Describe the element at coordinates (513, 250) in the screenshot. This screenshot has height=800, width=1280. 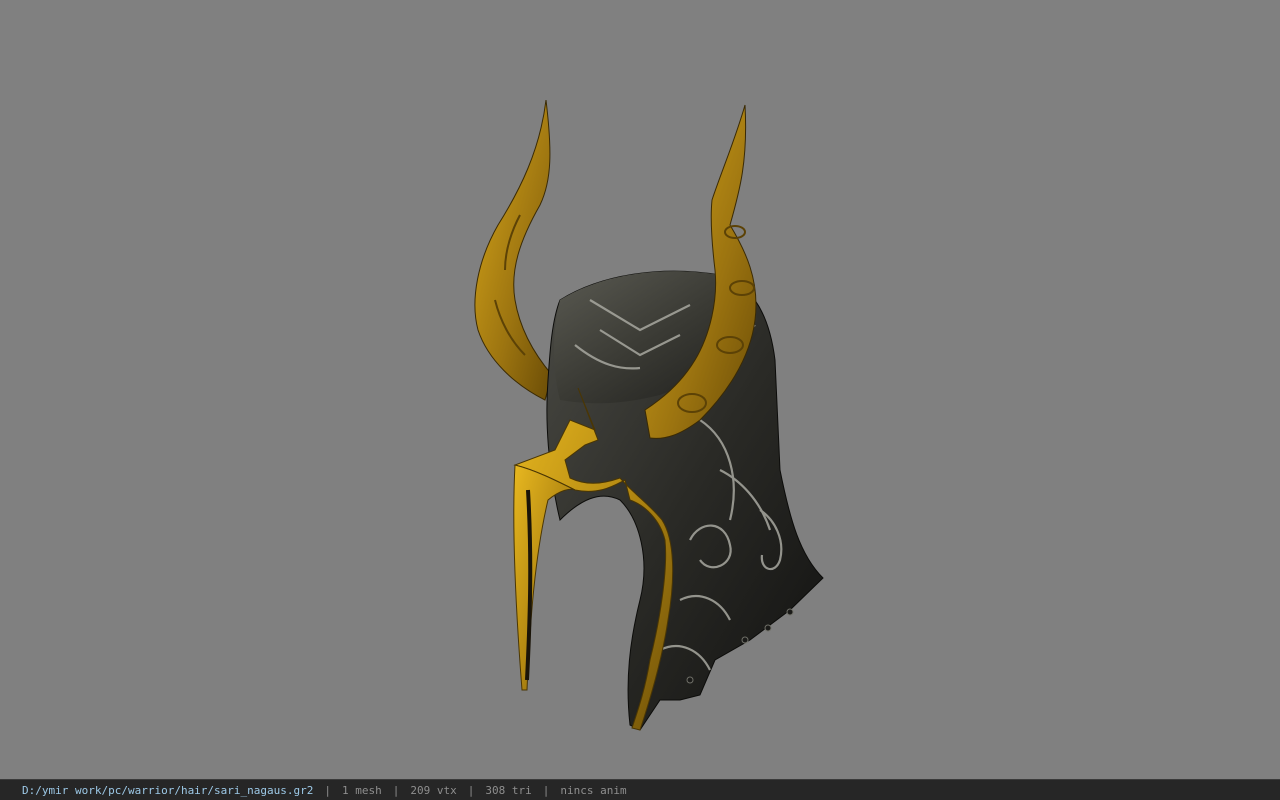
I see `left-horn` at that location.